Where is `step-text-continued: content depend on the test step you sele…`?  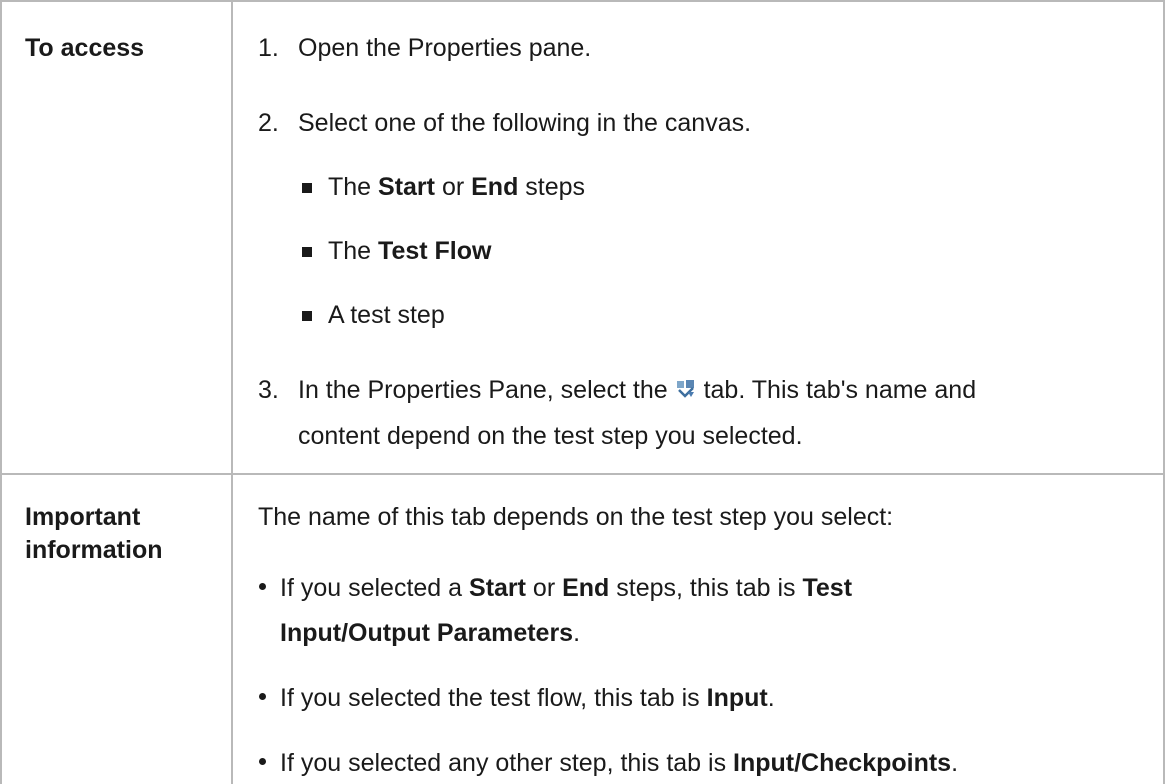 step-text-continued: content depend on the test step you sele… is located at coordinates (550, 436).